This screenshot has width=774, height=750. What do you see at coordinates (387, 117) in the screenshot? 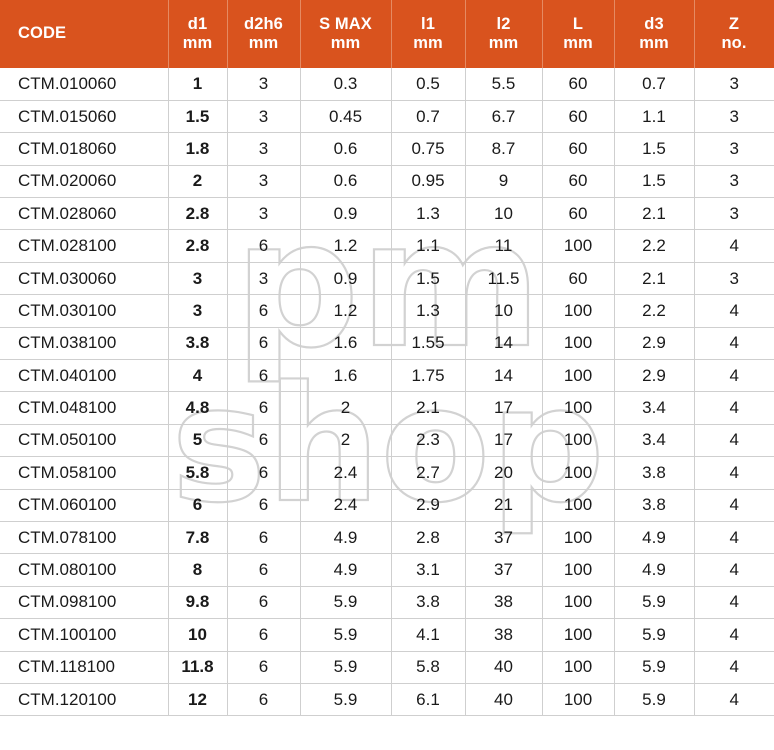
I see `table-row: CTM.015060 1.5 3 0.45 0.7 6.7 60 1.1 3` at bounding box center [387, 117].